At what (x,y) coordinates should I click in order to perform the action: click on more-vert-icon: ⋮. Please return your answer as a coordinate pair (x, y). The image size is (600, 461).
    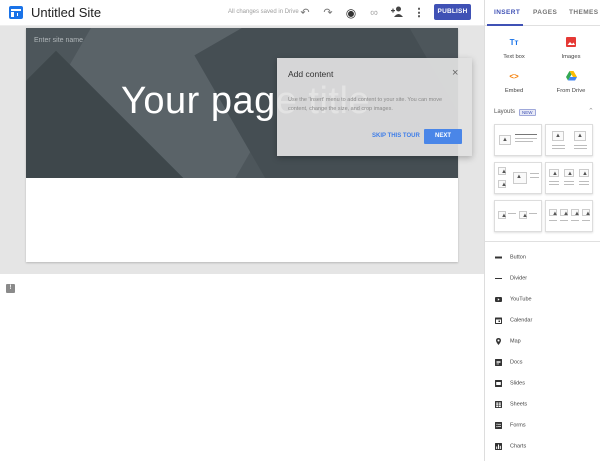
    Looking at the image, I should click on (419, 13).